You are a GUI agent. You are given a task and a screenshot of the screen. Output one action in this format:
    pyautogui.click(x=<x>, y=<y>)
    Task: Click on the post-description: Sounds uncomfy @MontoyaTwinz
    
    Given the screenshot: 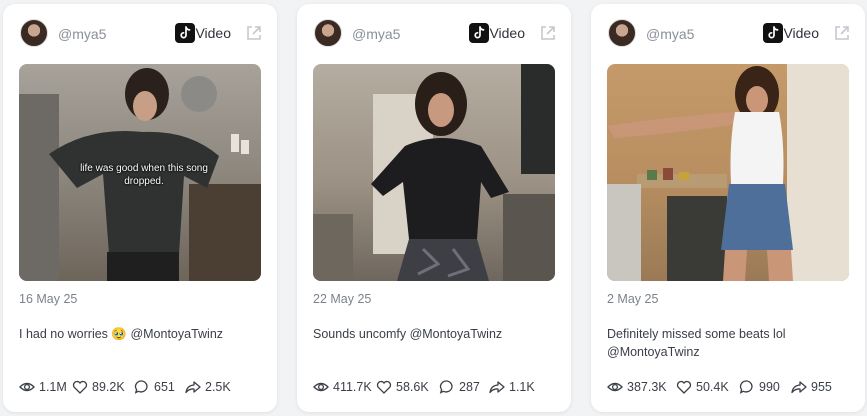 What is the action you would take?
    pyautogui.click(x=408, y=334)
    